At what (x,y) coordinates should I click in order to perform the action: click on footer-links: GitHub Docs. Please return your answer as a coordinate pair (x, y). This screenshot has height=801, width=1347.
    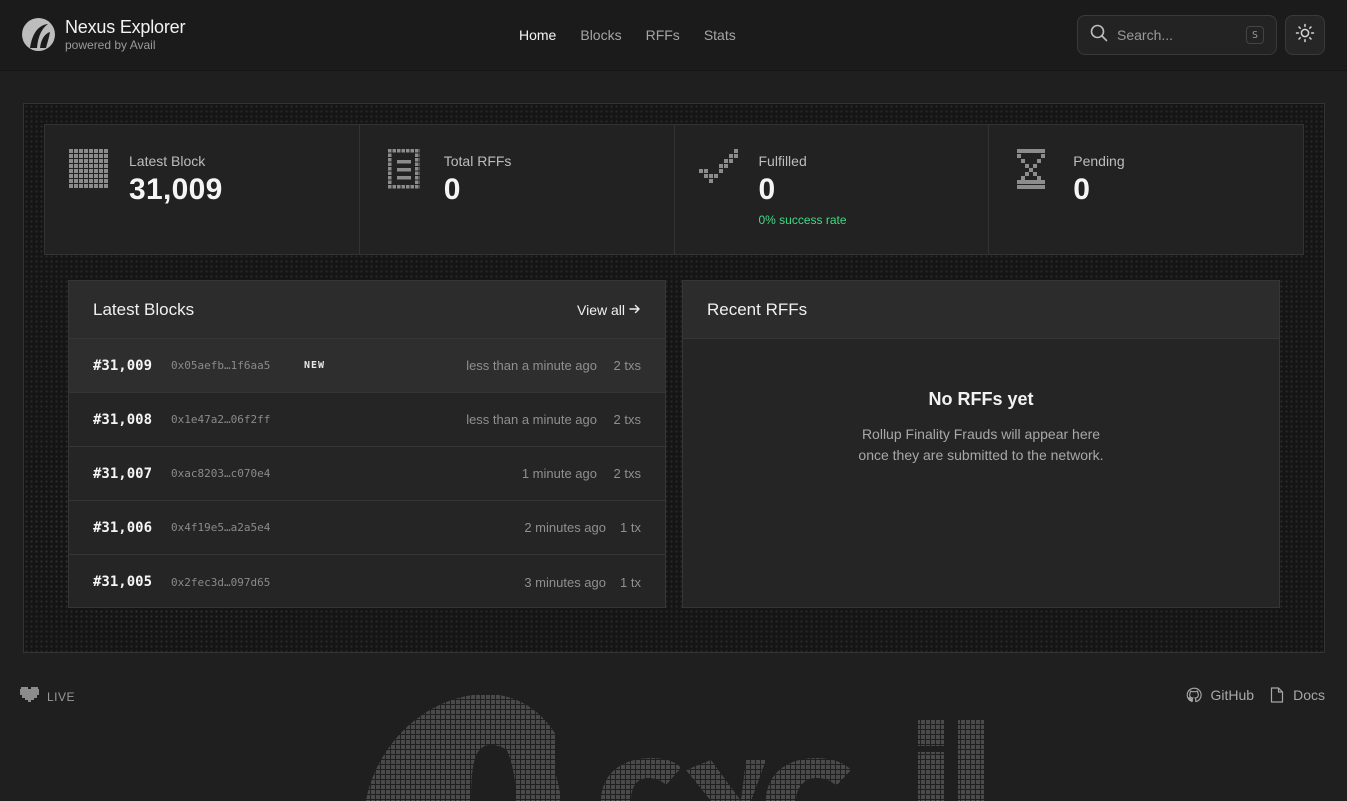
    Looking at the image, I should click on (1247, 695).